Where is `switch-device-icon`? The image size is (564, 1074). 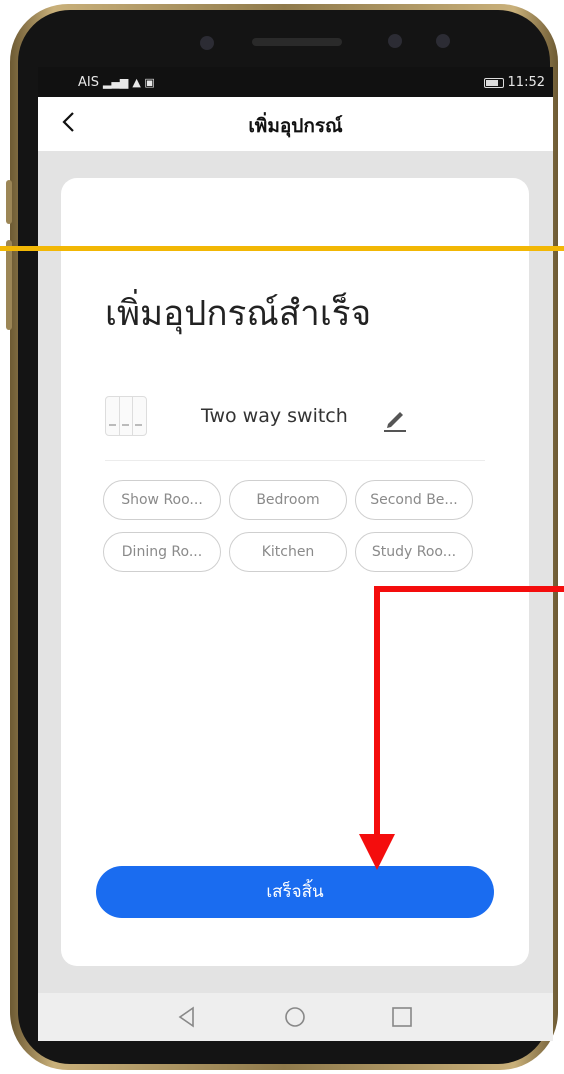 switch-device-icon is located at coordinates (126, 416).